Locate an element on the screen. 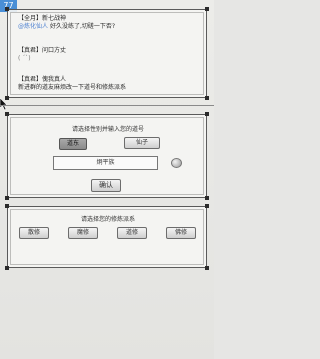  mouse-cursor-icon is located at coordinates (3, 104).